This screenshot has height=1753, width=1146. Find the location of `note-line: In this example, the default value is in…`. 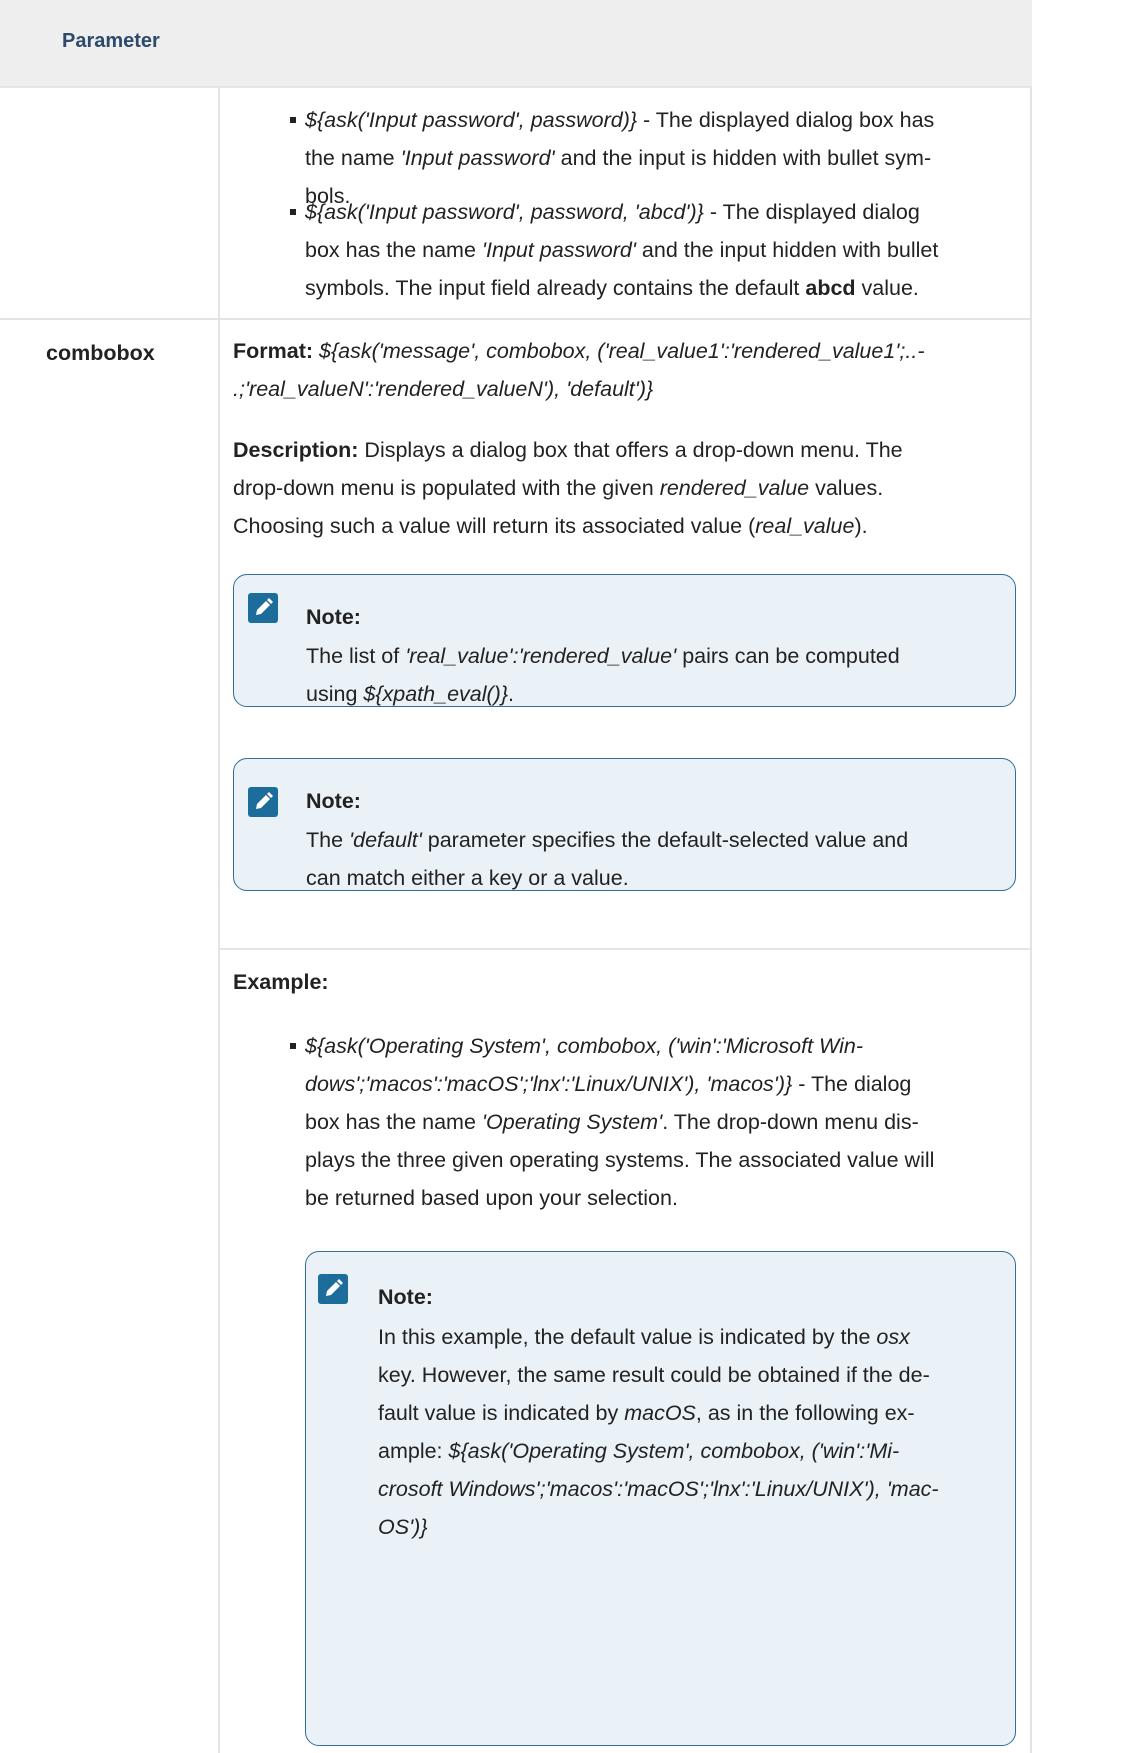

note-line: In this example, the default value is in… is located at coordinates (644, 1337).